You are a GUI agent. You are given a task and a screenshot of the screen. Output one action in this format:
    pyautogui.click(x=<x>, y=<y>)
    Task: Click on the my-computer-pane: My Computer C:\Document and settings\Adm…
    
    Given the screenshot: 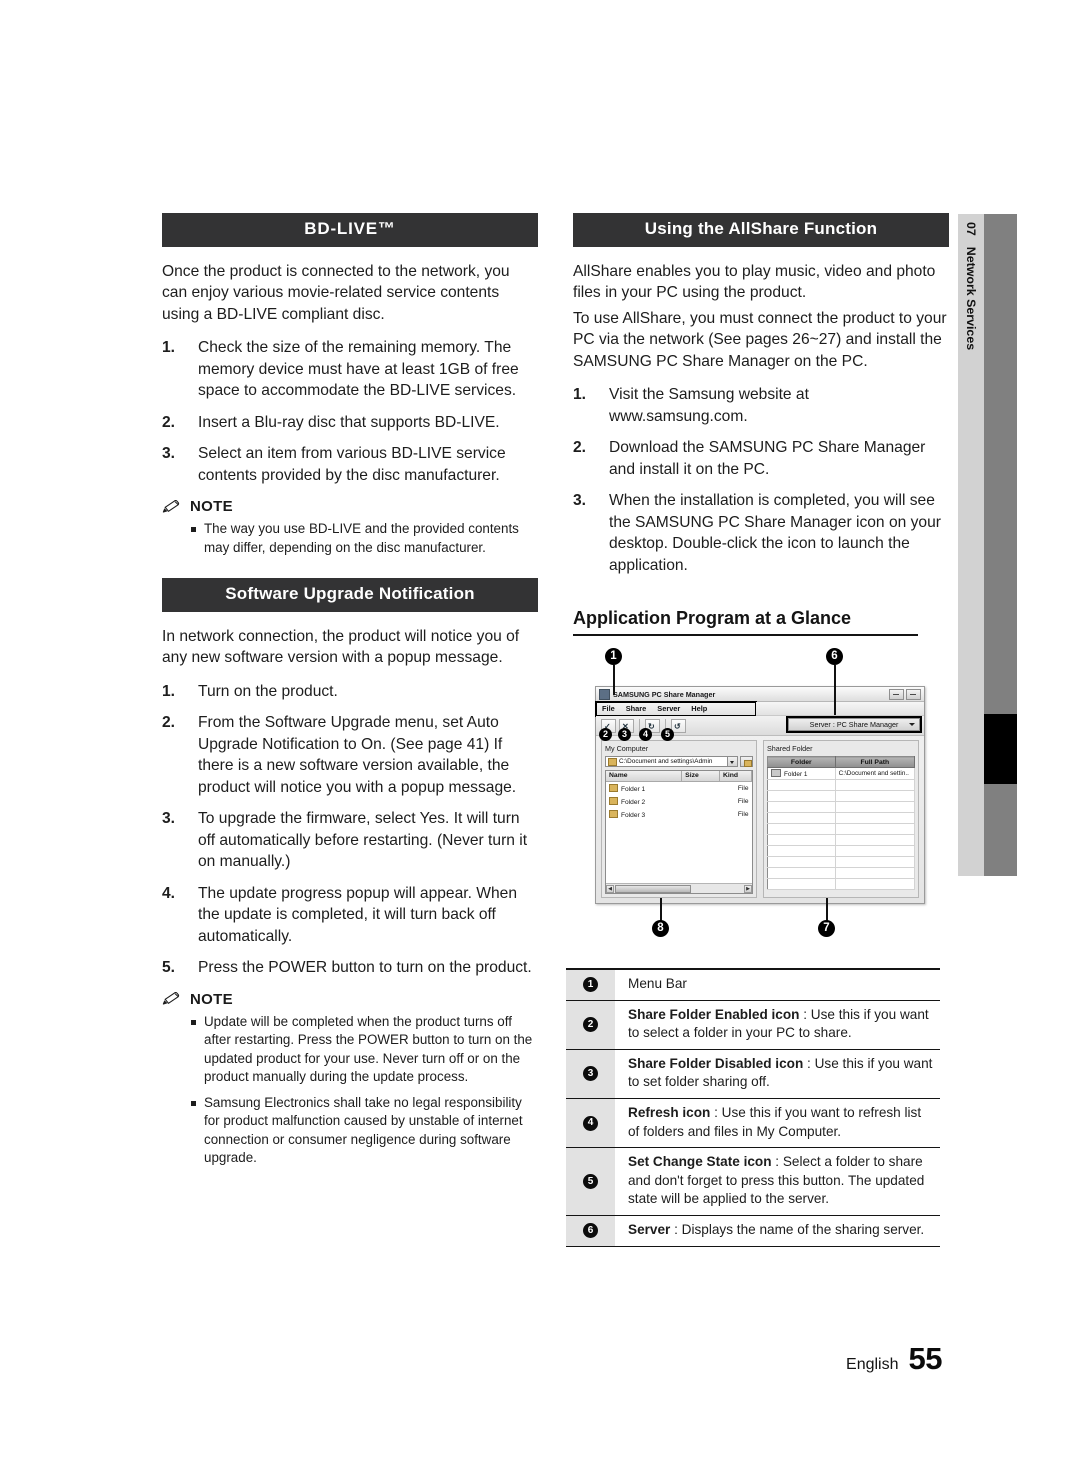 What is the action you would take?
    pyautogui.click(x=679, y=819)
    